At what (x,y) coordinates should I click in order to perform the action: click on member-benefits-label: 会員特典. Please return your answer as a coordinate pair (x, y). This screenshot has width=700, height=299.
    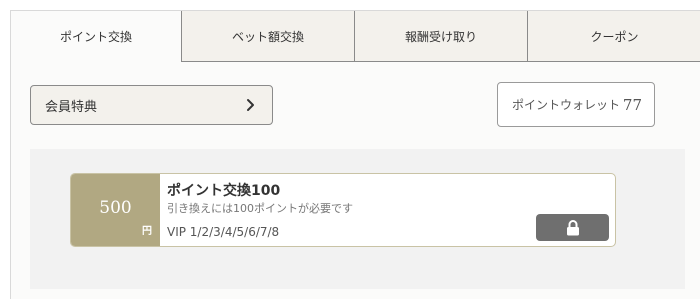
    Looking at the image, I should click on (71, 107).